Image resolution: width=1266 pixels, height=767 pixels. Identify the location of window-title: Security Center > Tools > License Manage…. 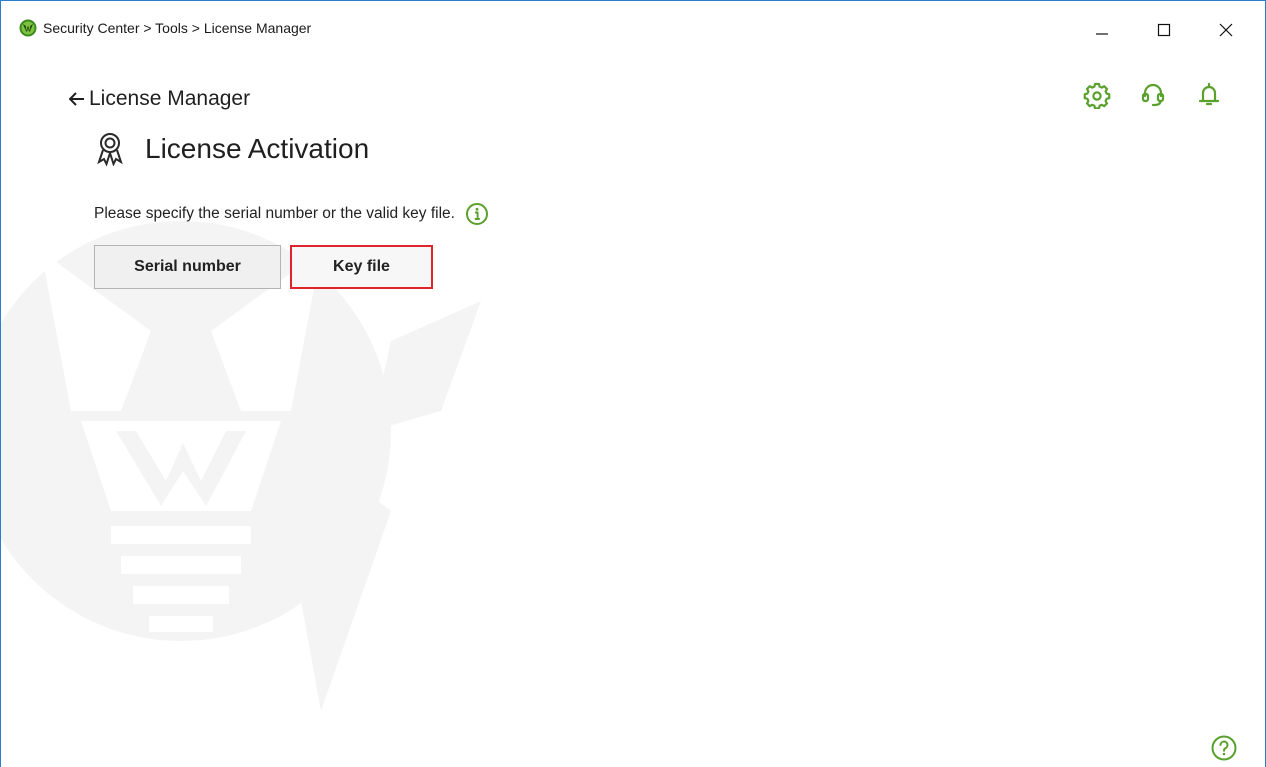
(177, 28).